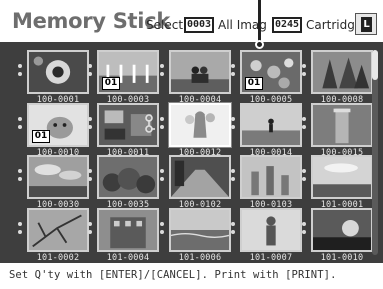  What do you see at coordinates (287, 25) in the screenshot?
I see `total-count: 0245` at bounding box center [287, 25].